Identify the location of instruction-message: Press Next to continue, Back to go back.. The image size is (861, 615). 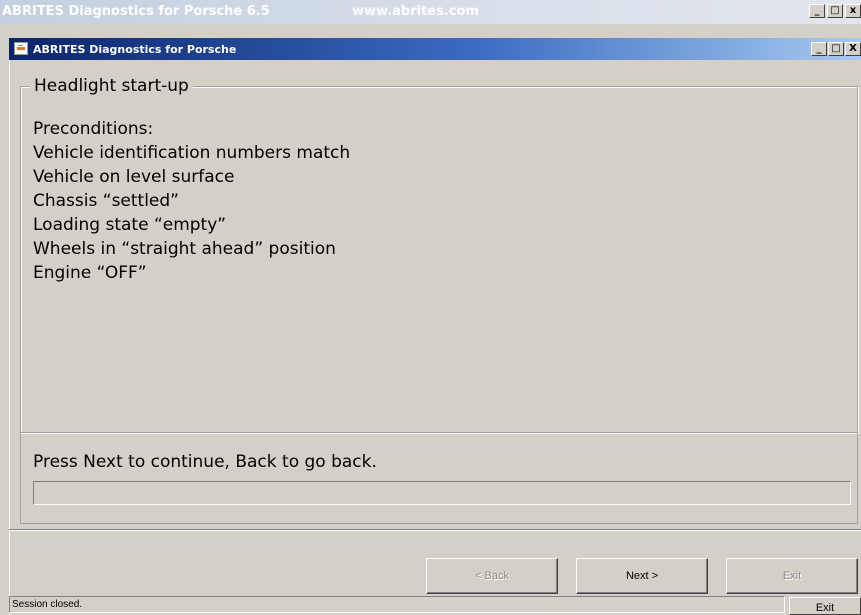
(205, 462).